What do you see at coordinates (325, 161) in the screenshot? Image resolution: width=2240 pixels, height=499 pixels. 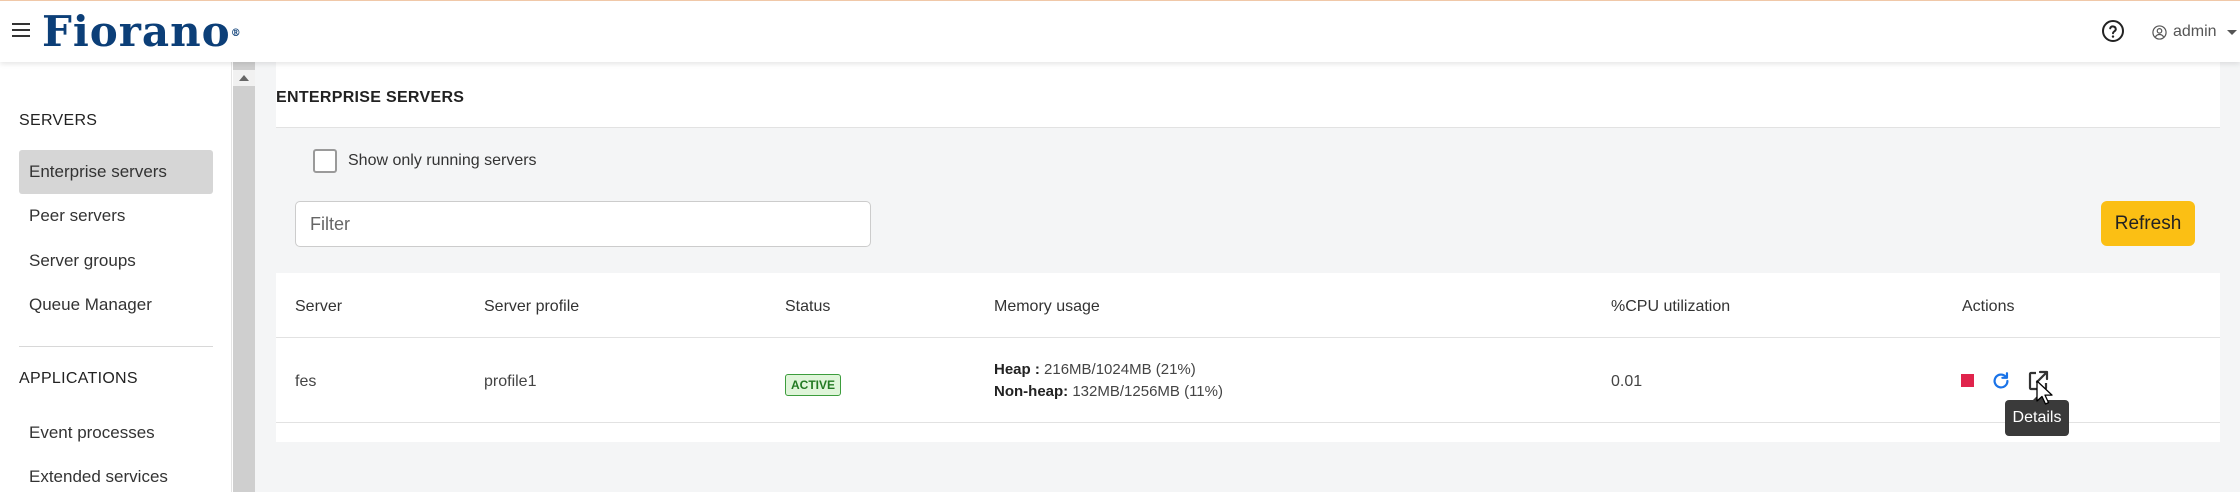 I see `show-running-checkbox` at bounding box center [325, 161].